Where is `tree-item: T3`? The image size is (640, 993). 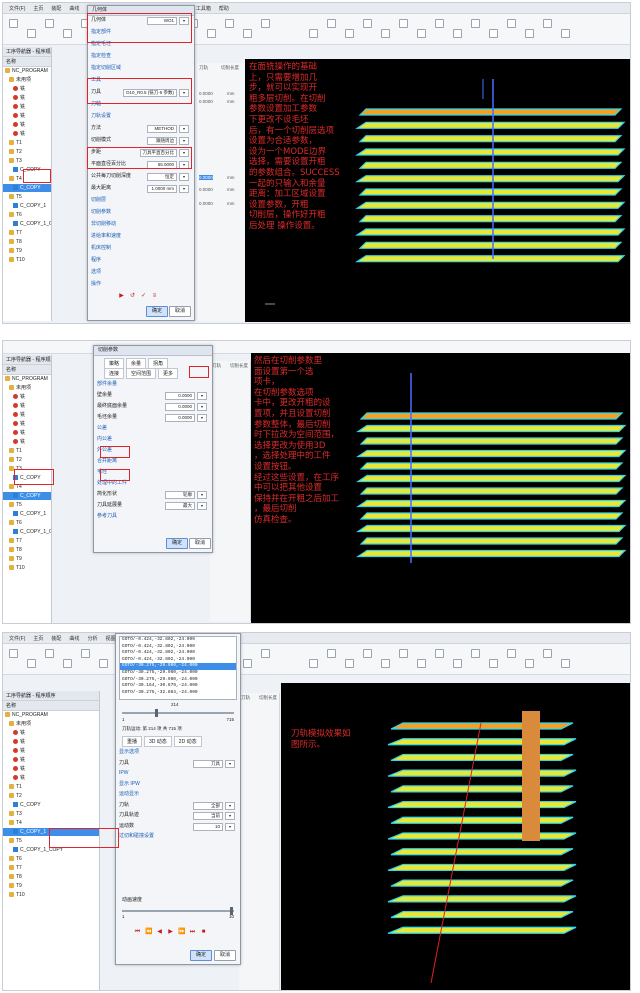 tree-item: T3 is located at coordinates (27, 161).